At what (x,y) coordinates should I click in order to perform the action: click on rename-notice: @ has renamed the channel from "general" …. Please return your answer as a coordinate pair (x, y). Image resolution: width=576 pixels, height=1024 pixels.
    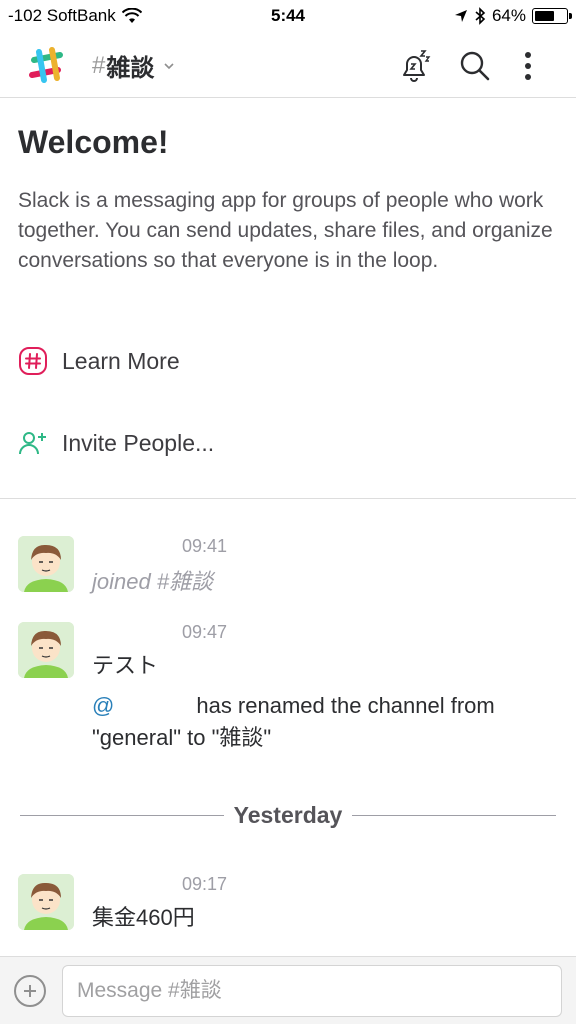
    Looking at the image, I should click on (327, 722).